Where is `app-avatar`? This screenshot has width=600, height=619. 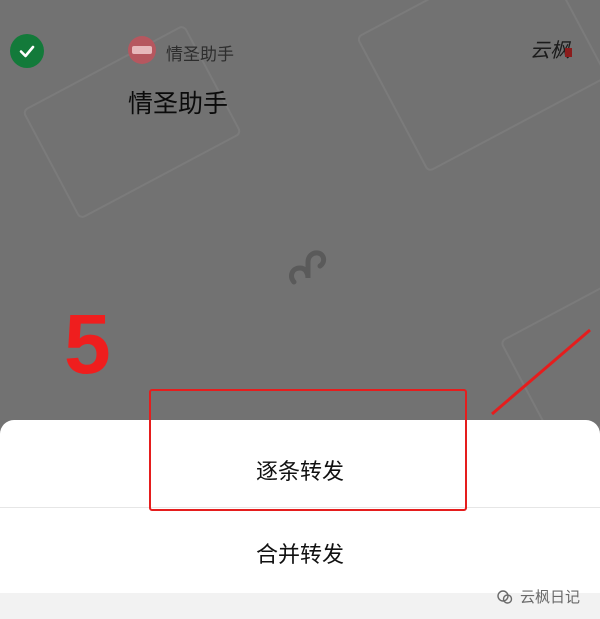 app-avatar is located at coordinates (142, 50).